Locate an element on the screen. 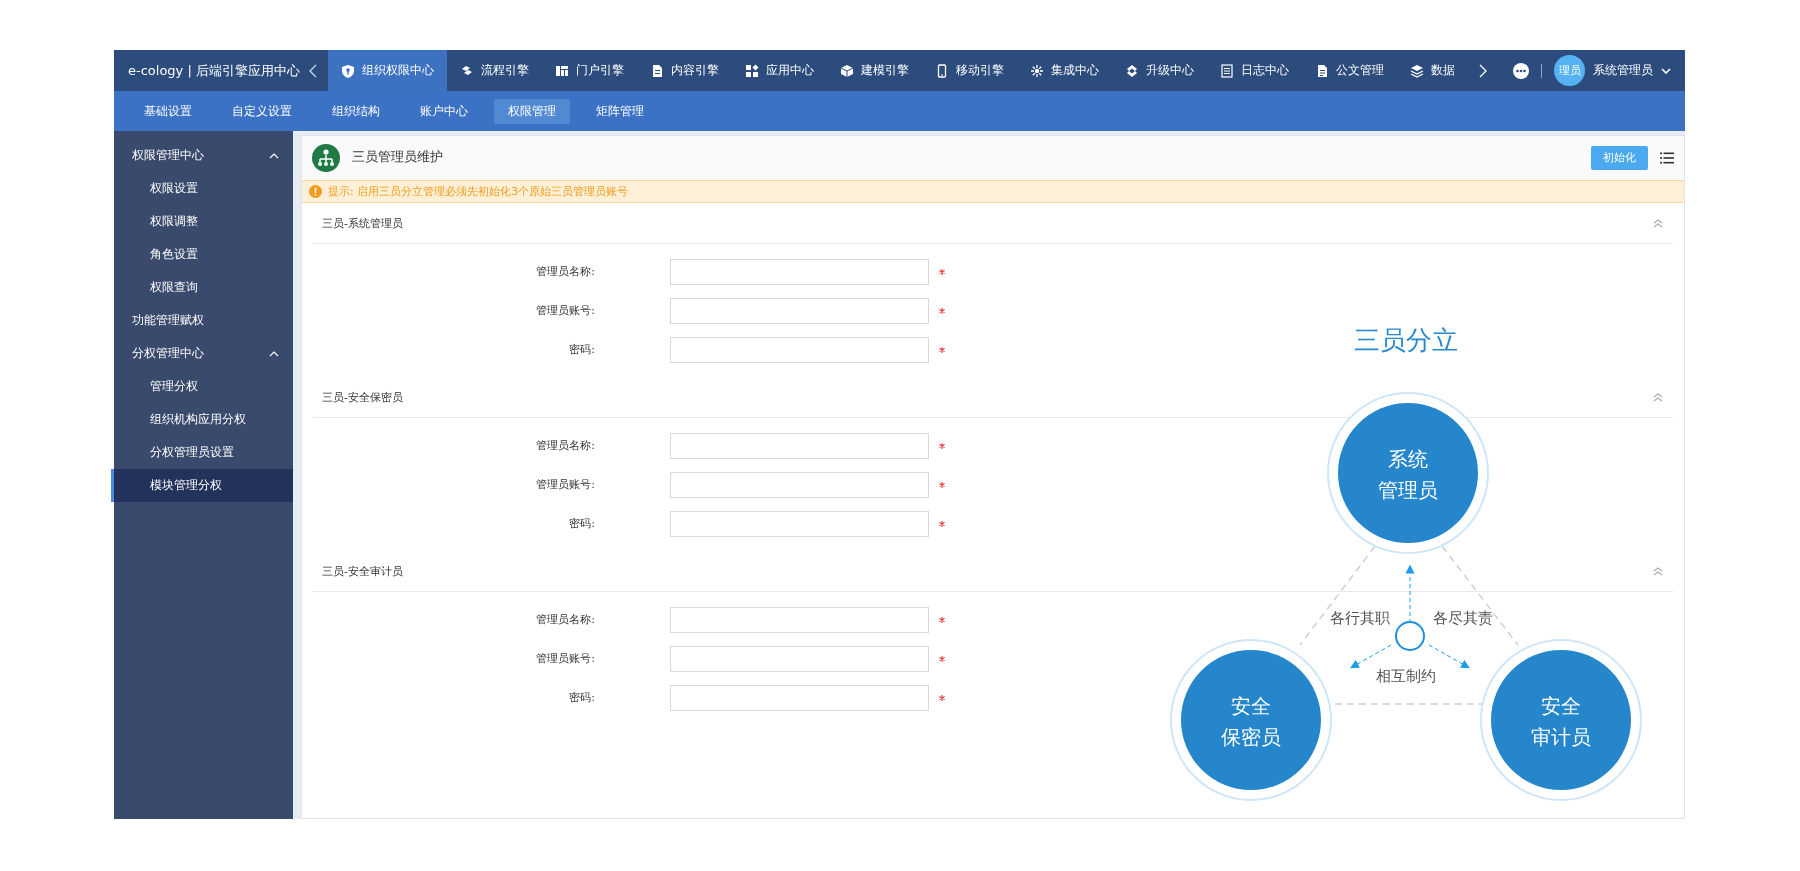 This screenshot has height=871, width=1800. diagram-title: 三员分立 is located at coordinates (1406, 340).